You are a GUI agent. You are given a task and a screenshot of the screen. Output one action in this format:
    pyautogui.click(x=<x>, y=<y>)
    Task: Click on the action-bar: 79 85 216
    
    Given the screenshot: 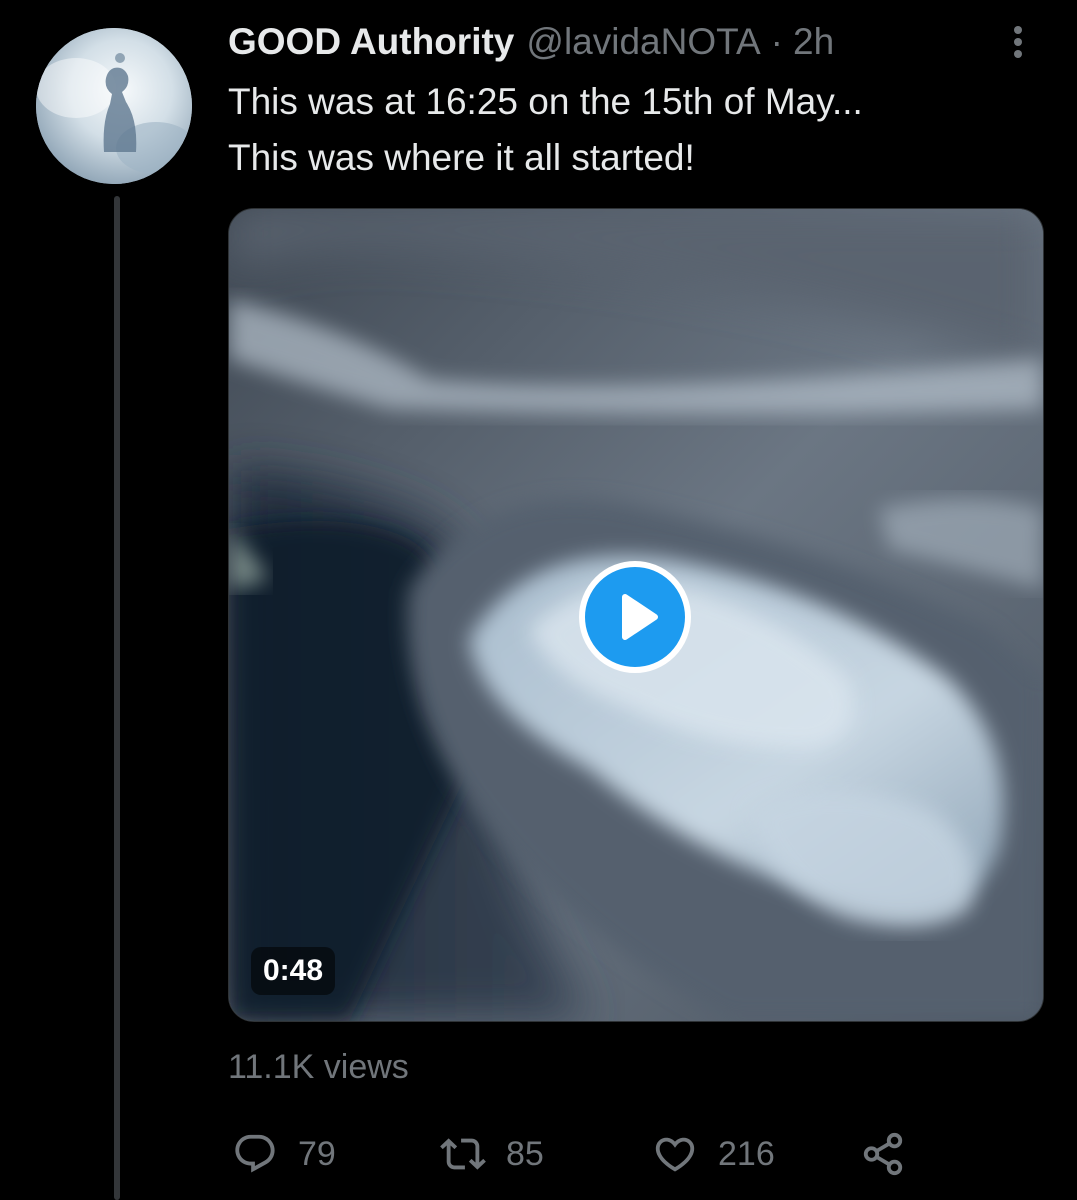 What is the action you would take?
    pyautogui.click(x=578, y=1154)
    